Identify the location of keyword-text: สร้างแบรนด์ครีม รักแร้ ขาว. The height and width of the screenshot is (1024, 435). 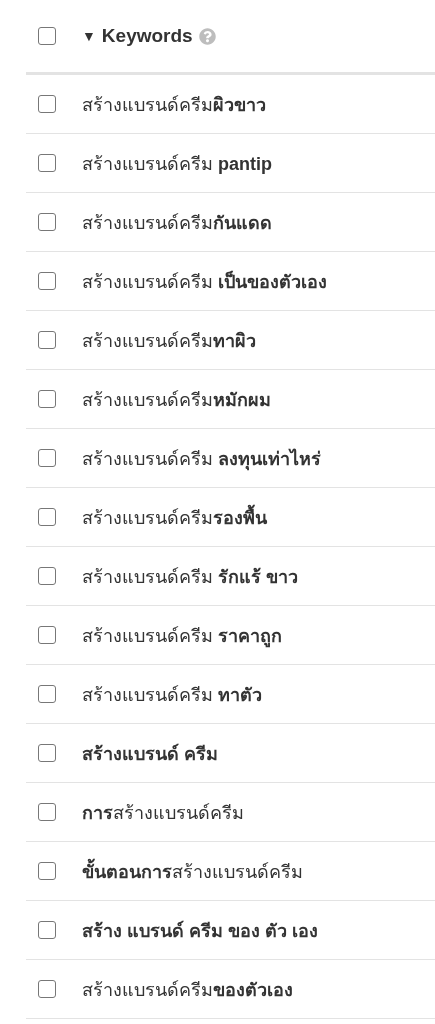
(190, 577).